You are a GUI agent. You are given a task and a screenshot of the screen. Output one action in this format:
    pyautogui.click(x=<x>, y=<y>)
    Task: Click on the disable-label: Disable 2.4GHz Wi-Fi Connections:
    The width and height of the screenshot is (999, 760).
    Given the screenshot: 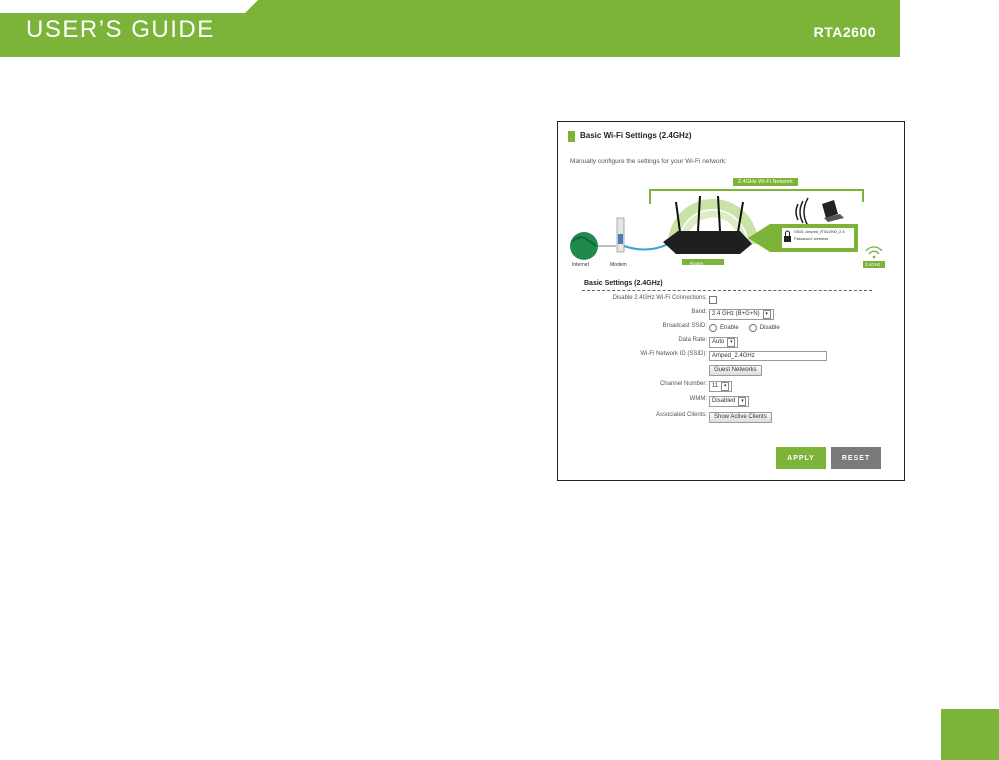 What is the action you would take?
    pyautogui.click(x=659, y=298)
    